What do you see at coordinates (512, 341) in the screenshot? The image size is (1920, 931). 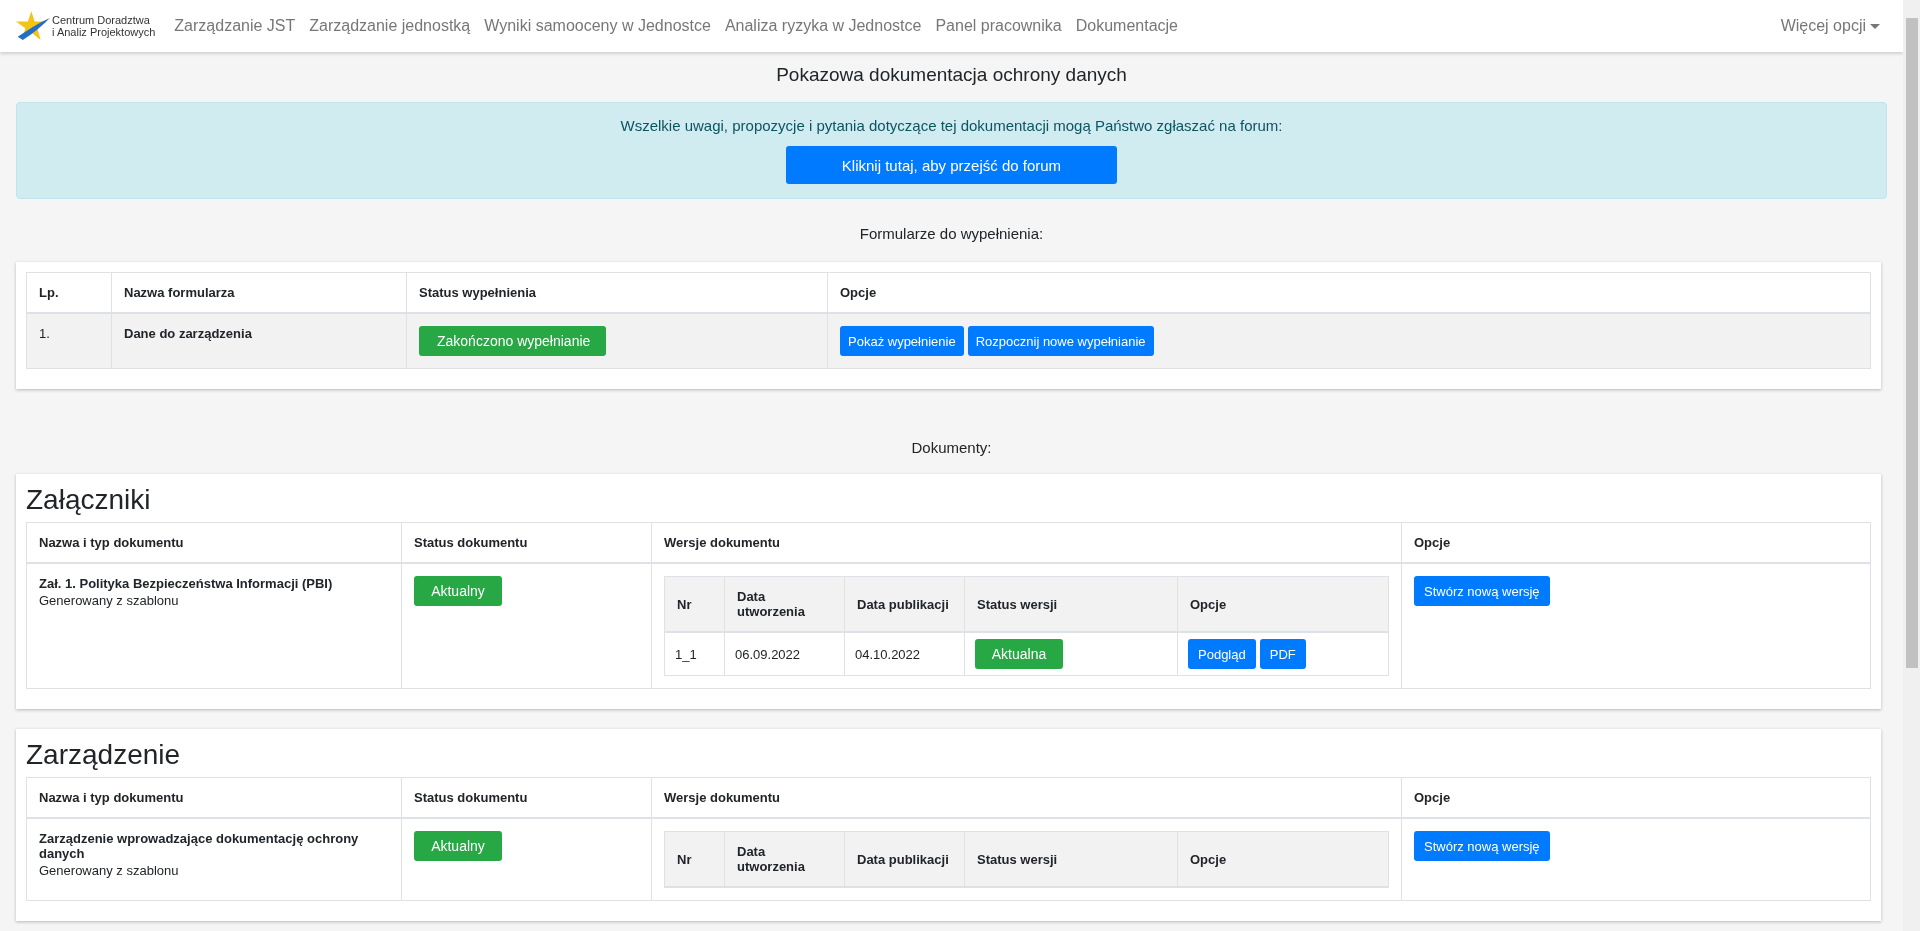 I see `status-button: Zakończono wypełnianie` at bounding box center [512, 341].